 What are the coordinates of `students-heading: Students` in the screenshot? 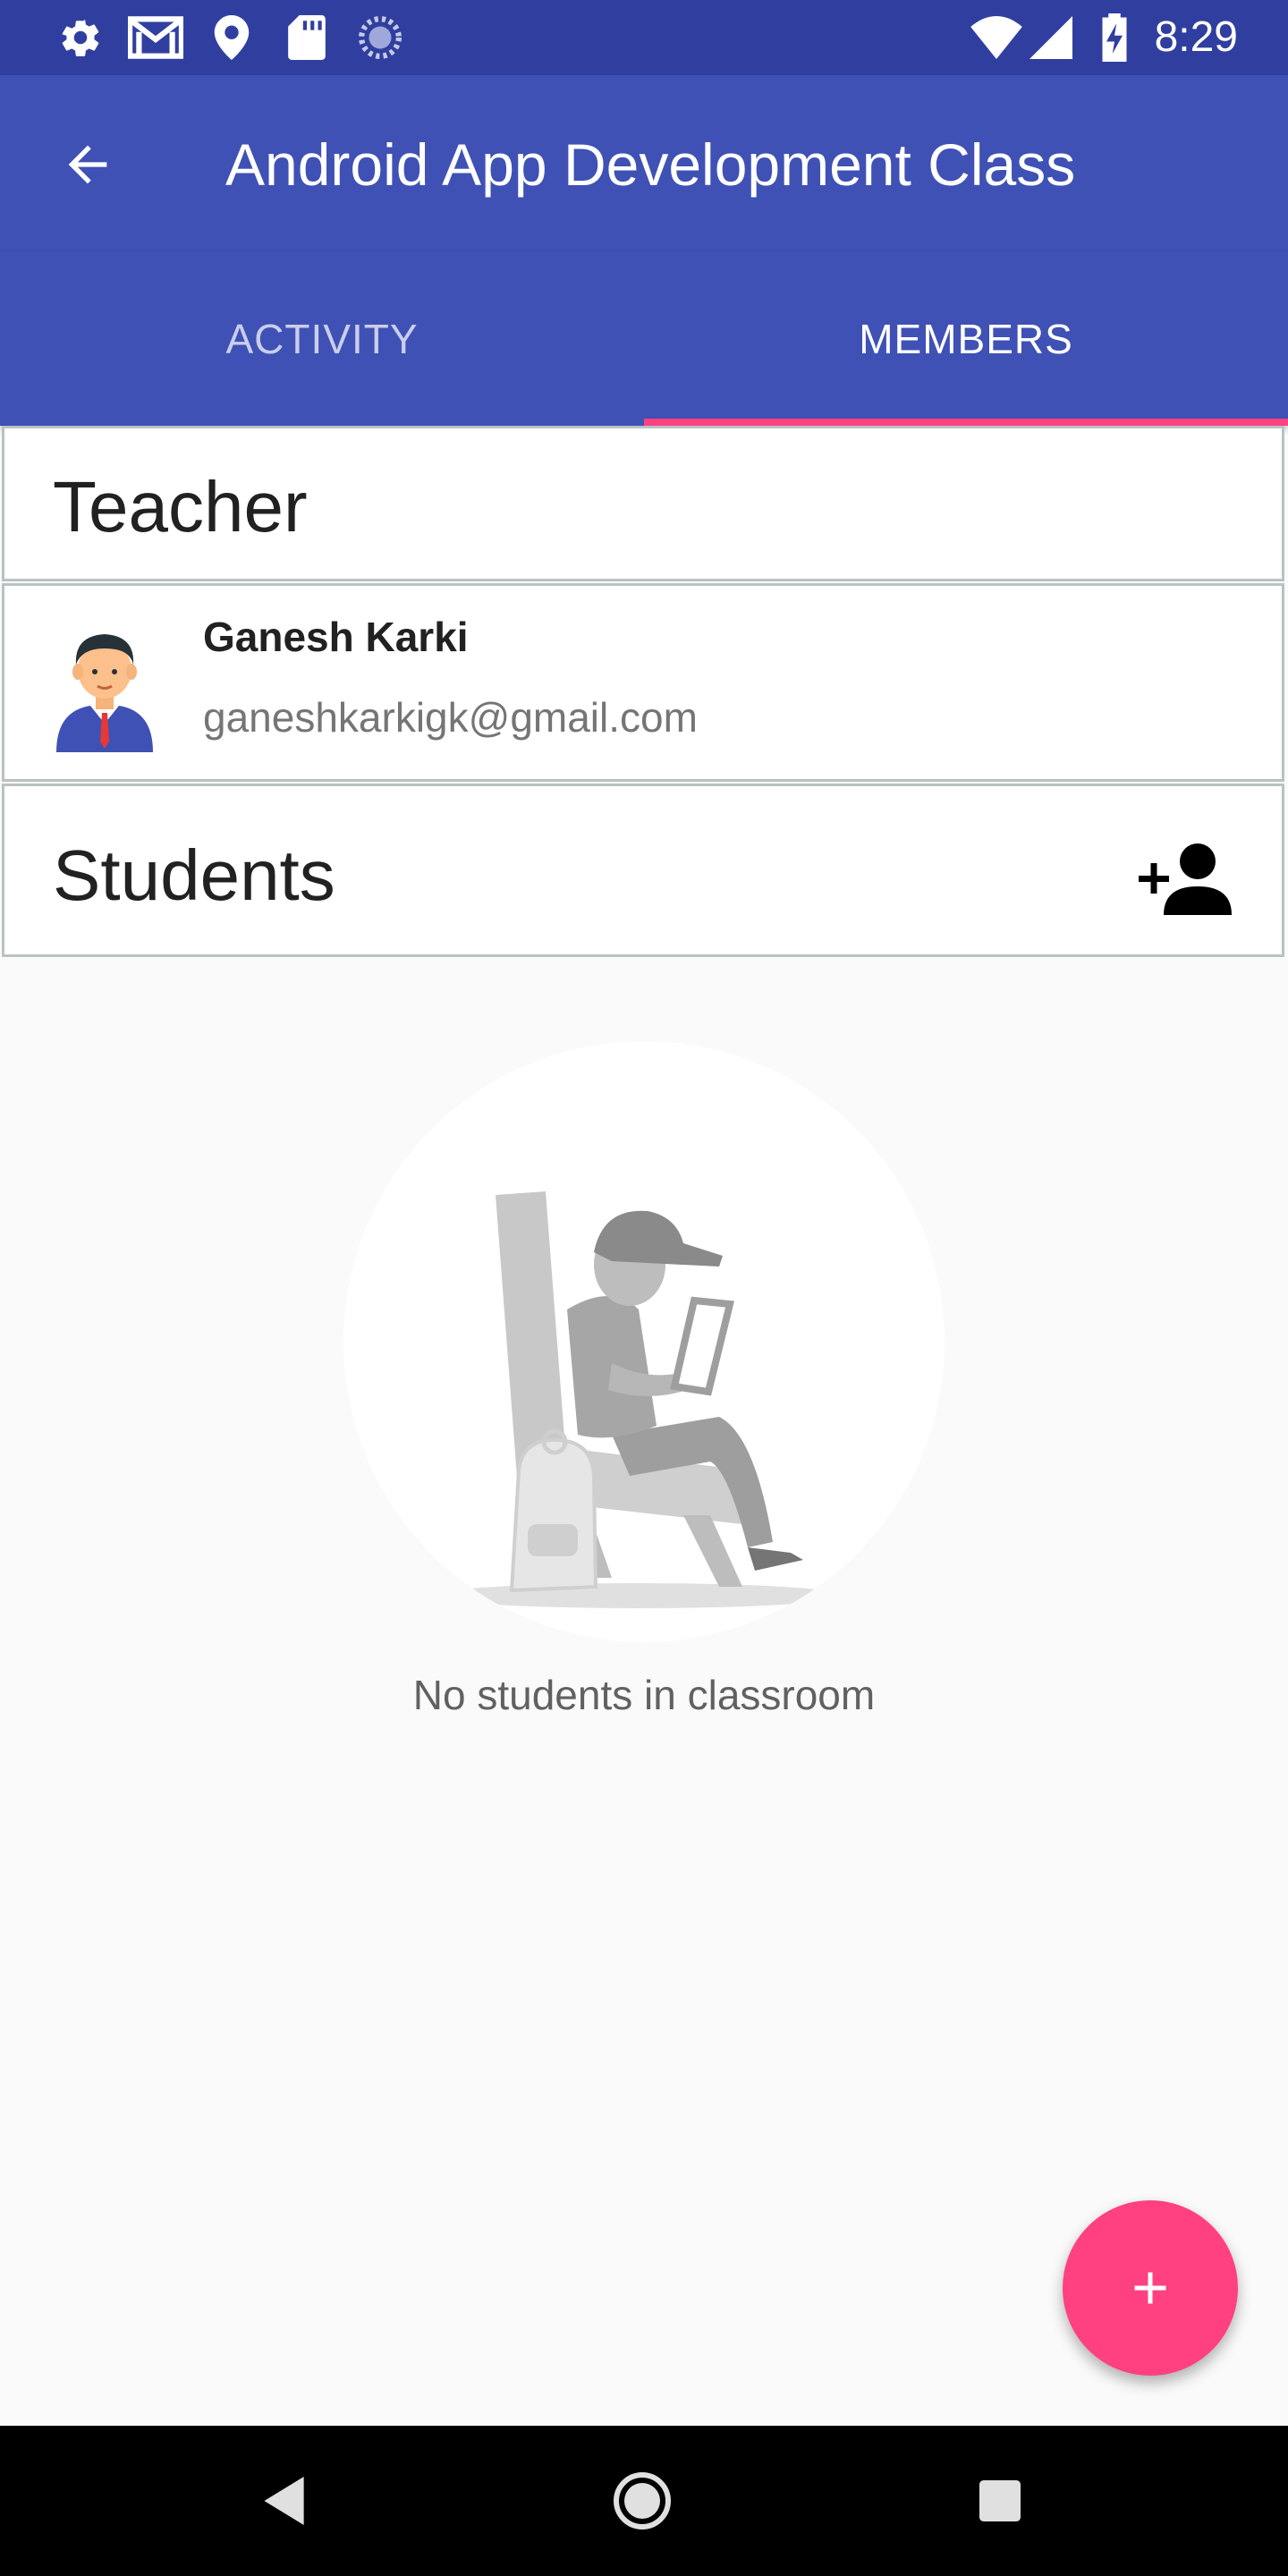 It's located at (194, 875).